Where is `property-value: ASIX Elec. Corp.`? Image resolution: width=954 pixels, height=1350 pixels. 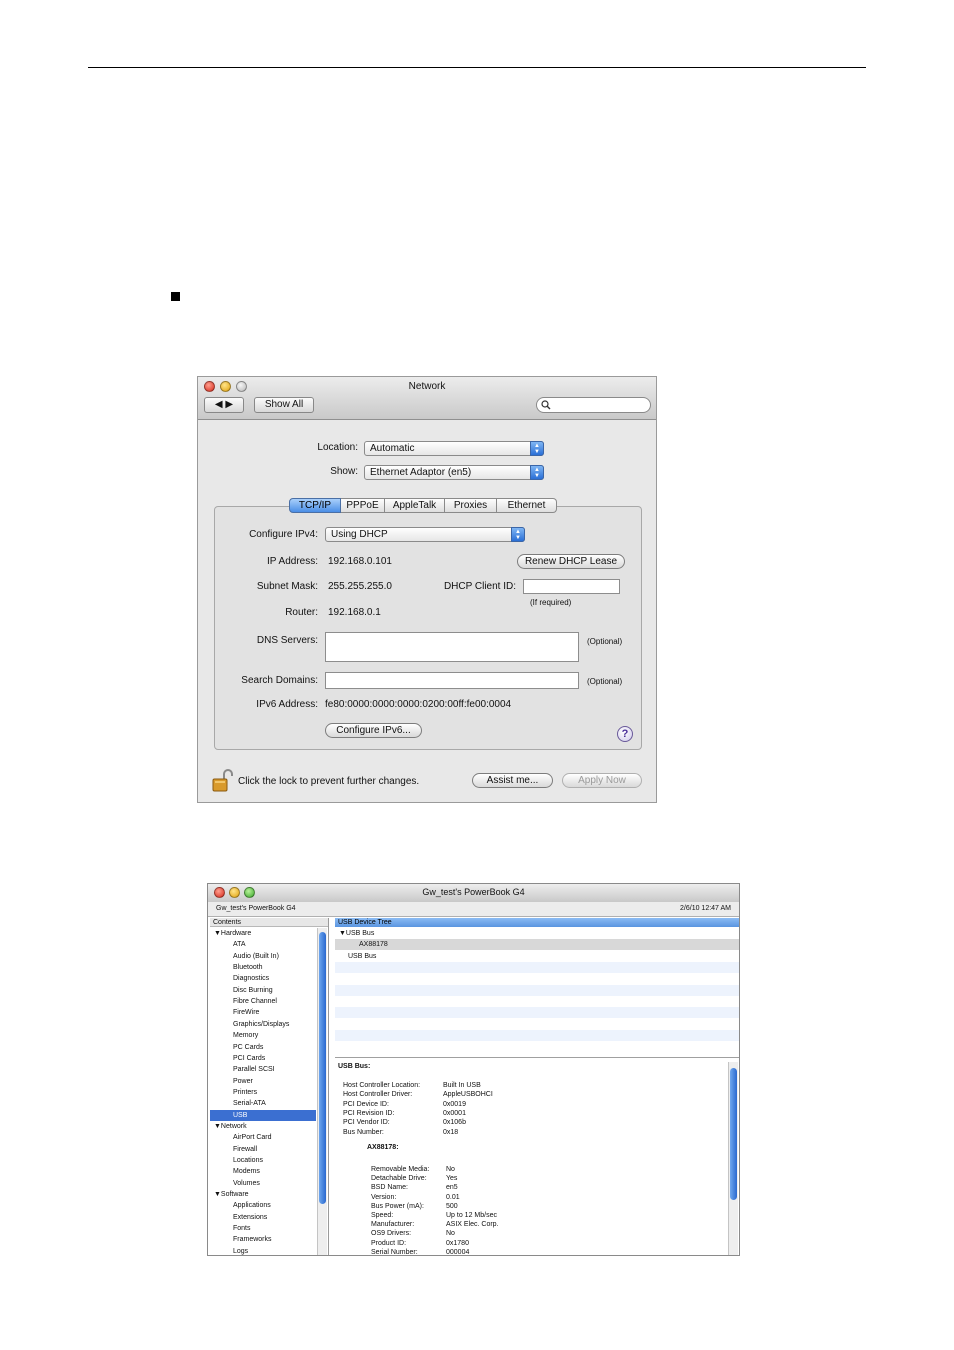 property-value: ASIX Elec. Corp. is located at coordinates (472, 1225).